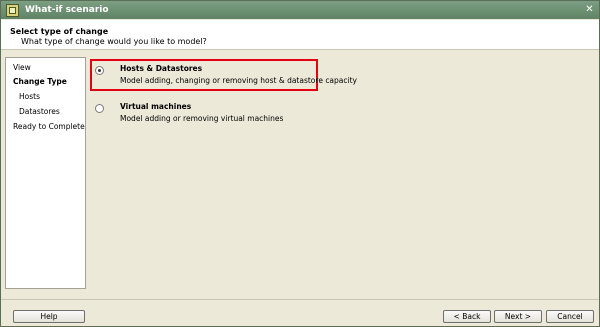  What do you see at coordinates (12, 10) in the screenshot?
I see `app-icon` at bounding box center [12, 10].